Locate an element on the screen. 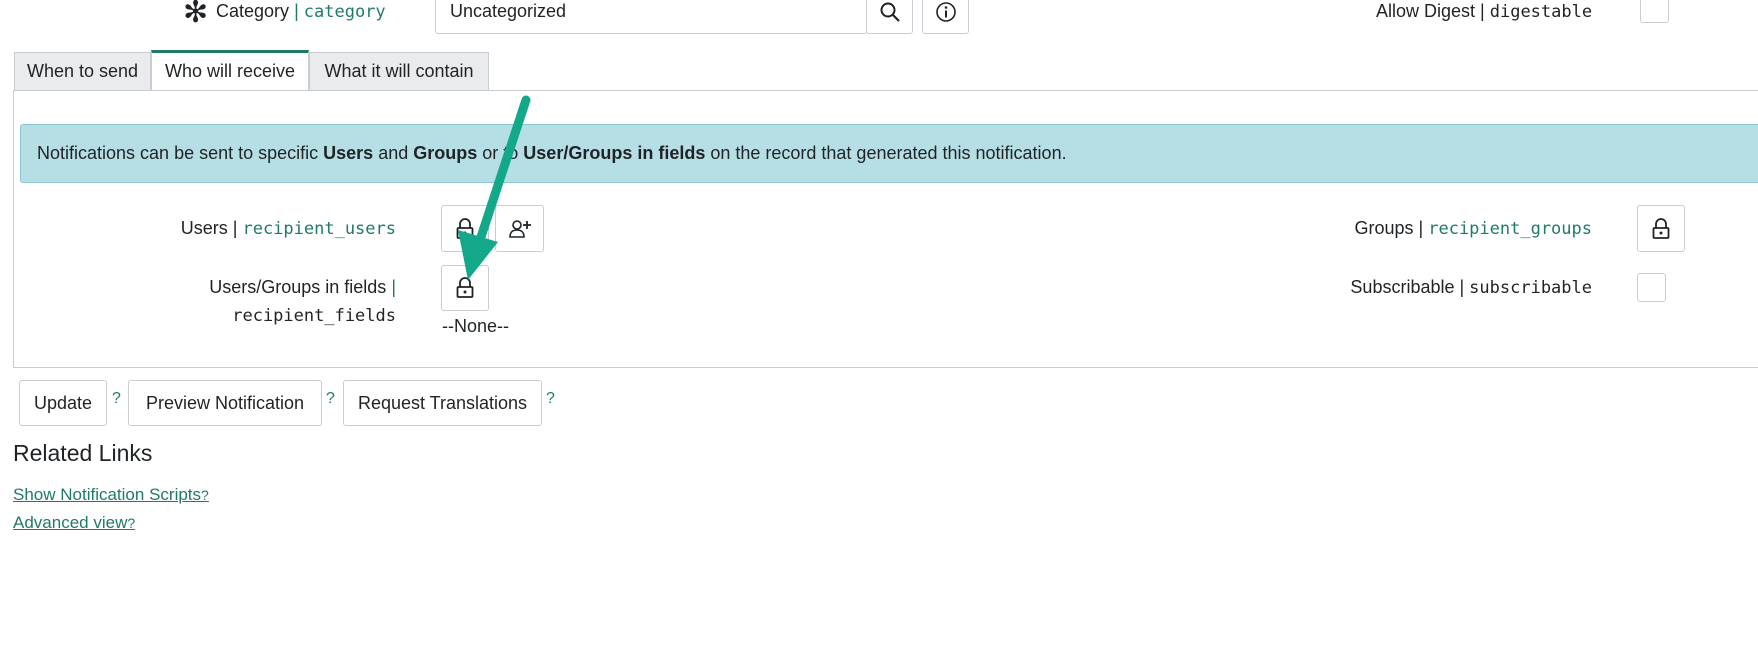  groups-lock-button is located at coordinates (1661, 228).